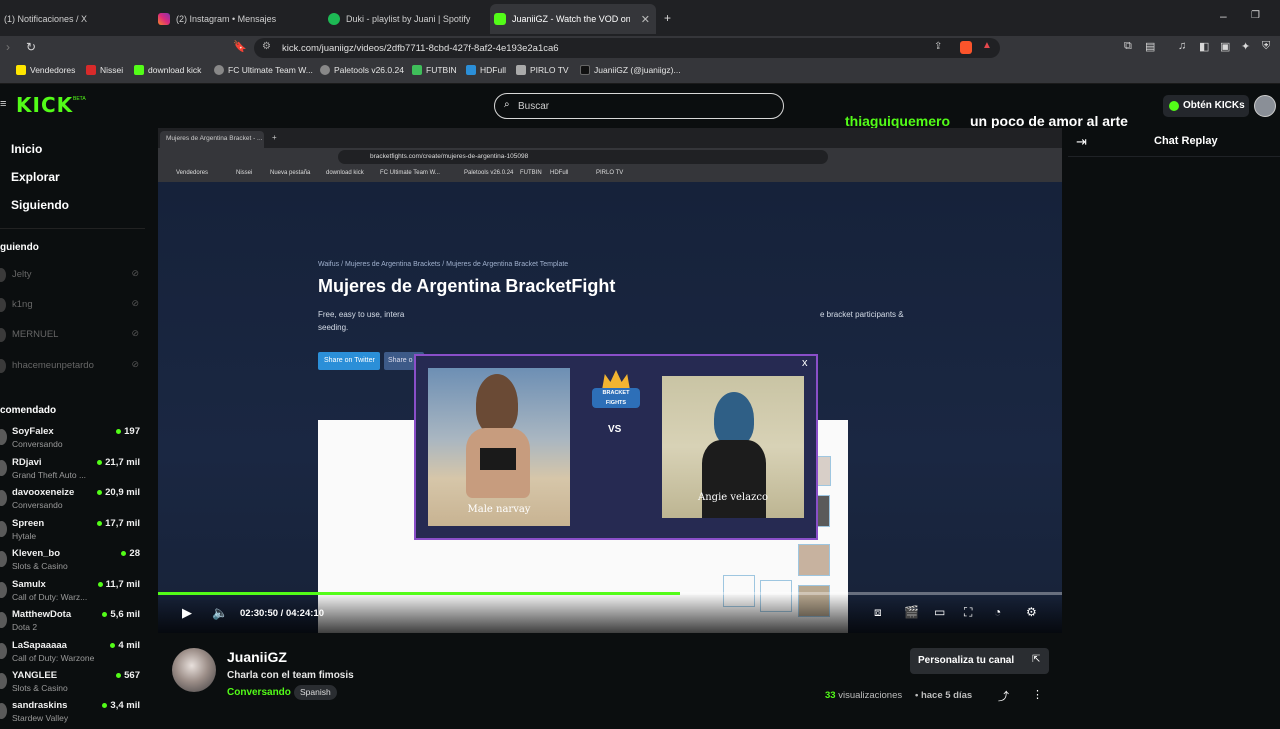  Describe the element at coordinates (979, 661) in the screenshot. I see `customize-channel-button: Personaliza tu canal ⇱` at that location.